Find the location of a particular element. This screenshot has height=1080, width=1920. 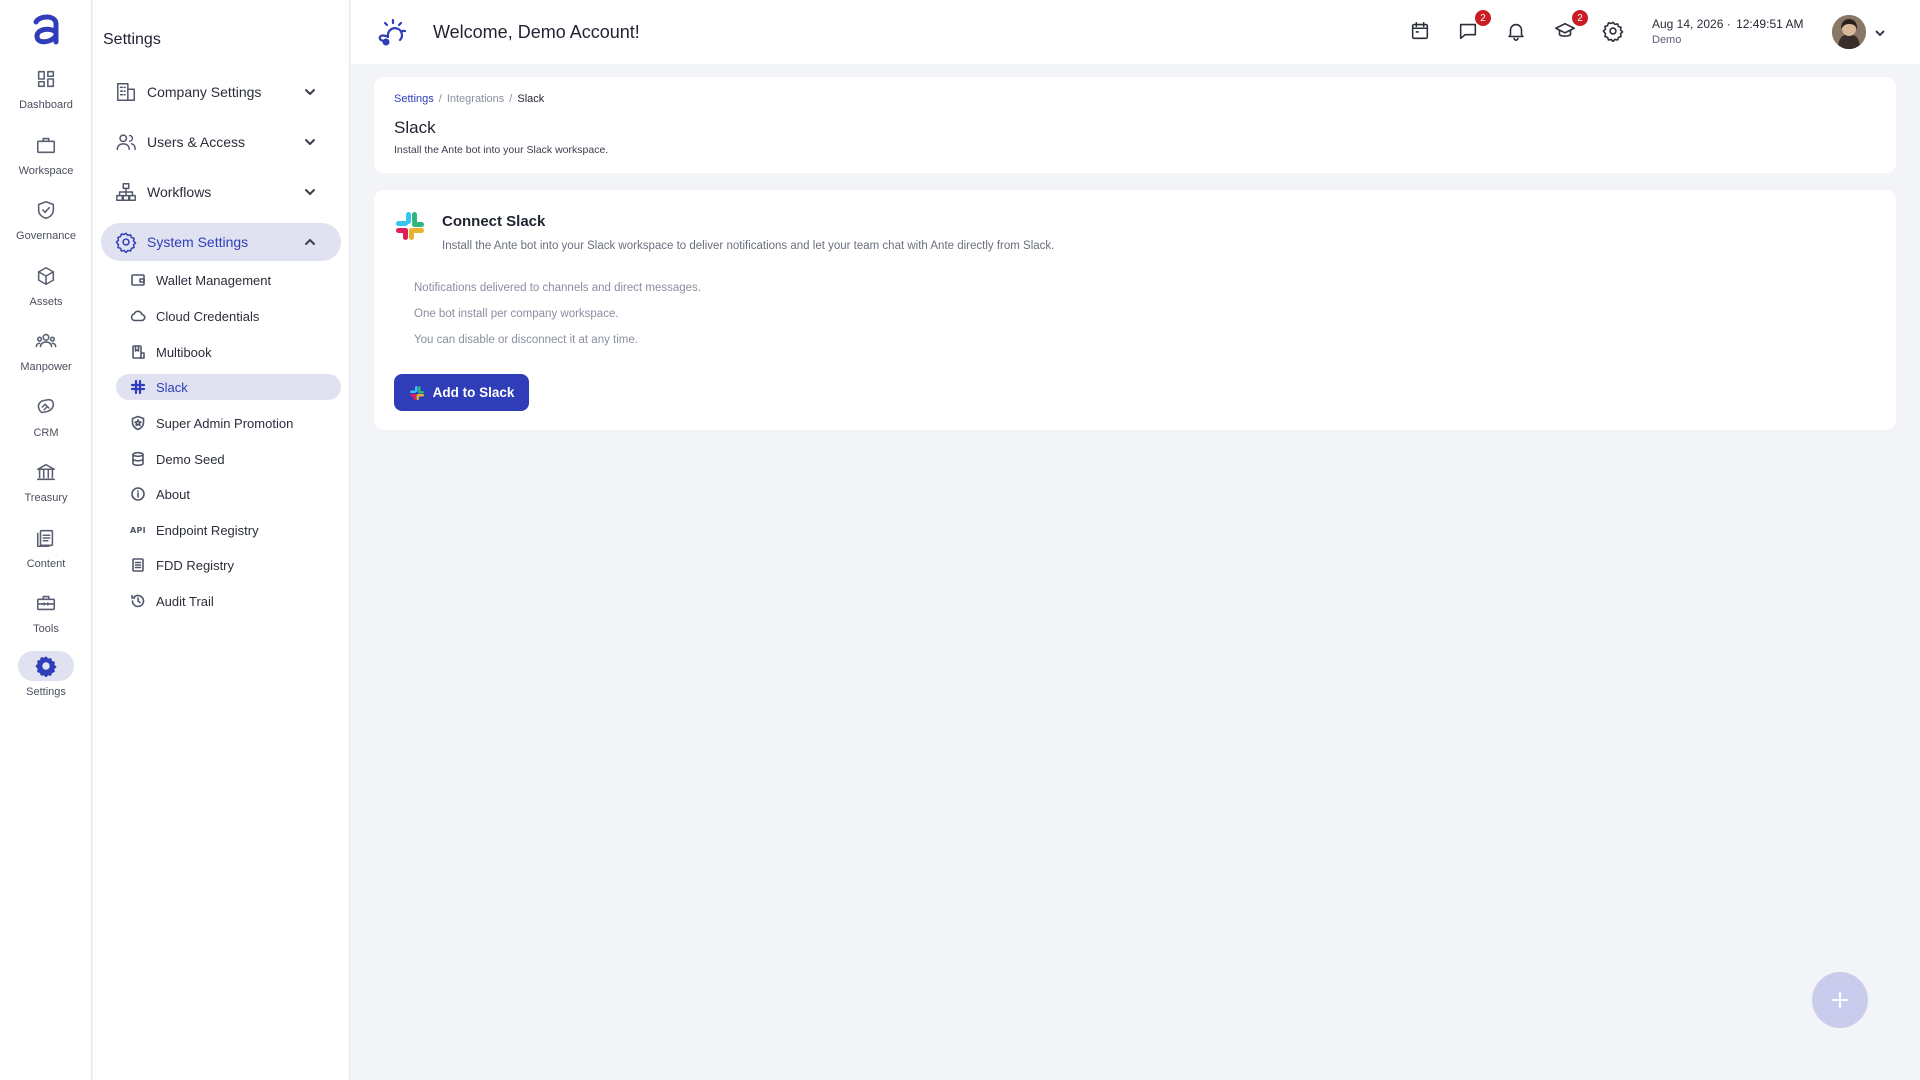

plus-icon is located at coordinates (1840, 1000).